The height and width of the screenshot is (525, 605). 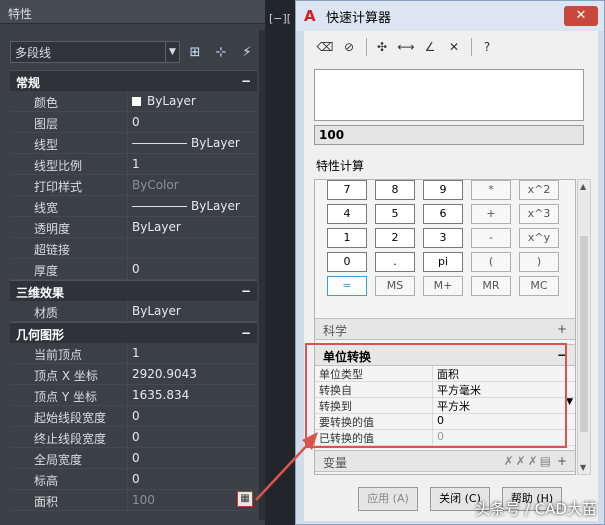 What do you see at coordinates (536, 509) in the screenshot?
I see `watermark: 头条号 / CAD大苗` at bounding box center [536, 509].